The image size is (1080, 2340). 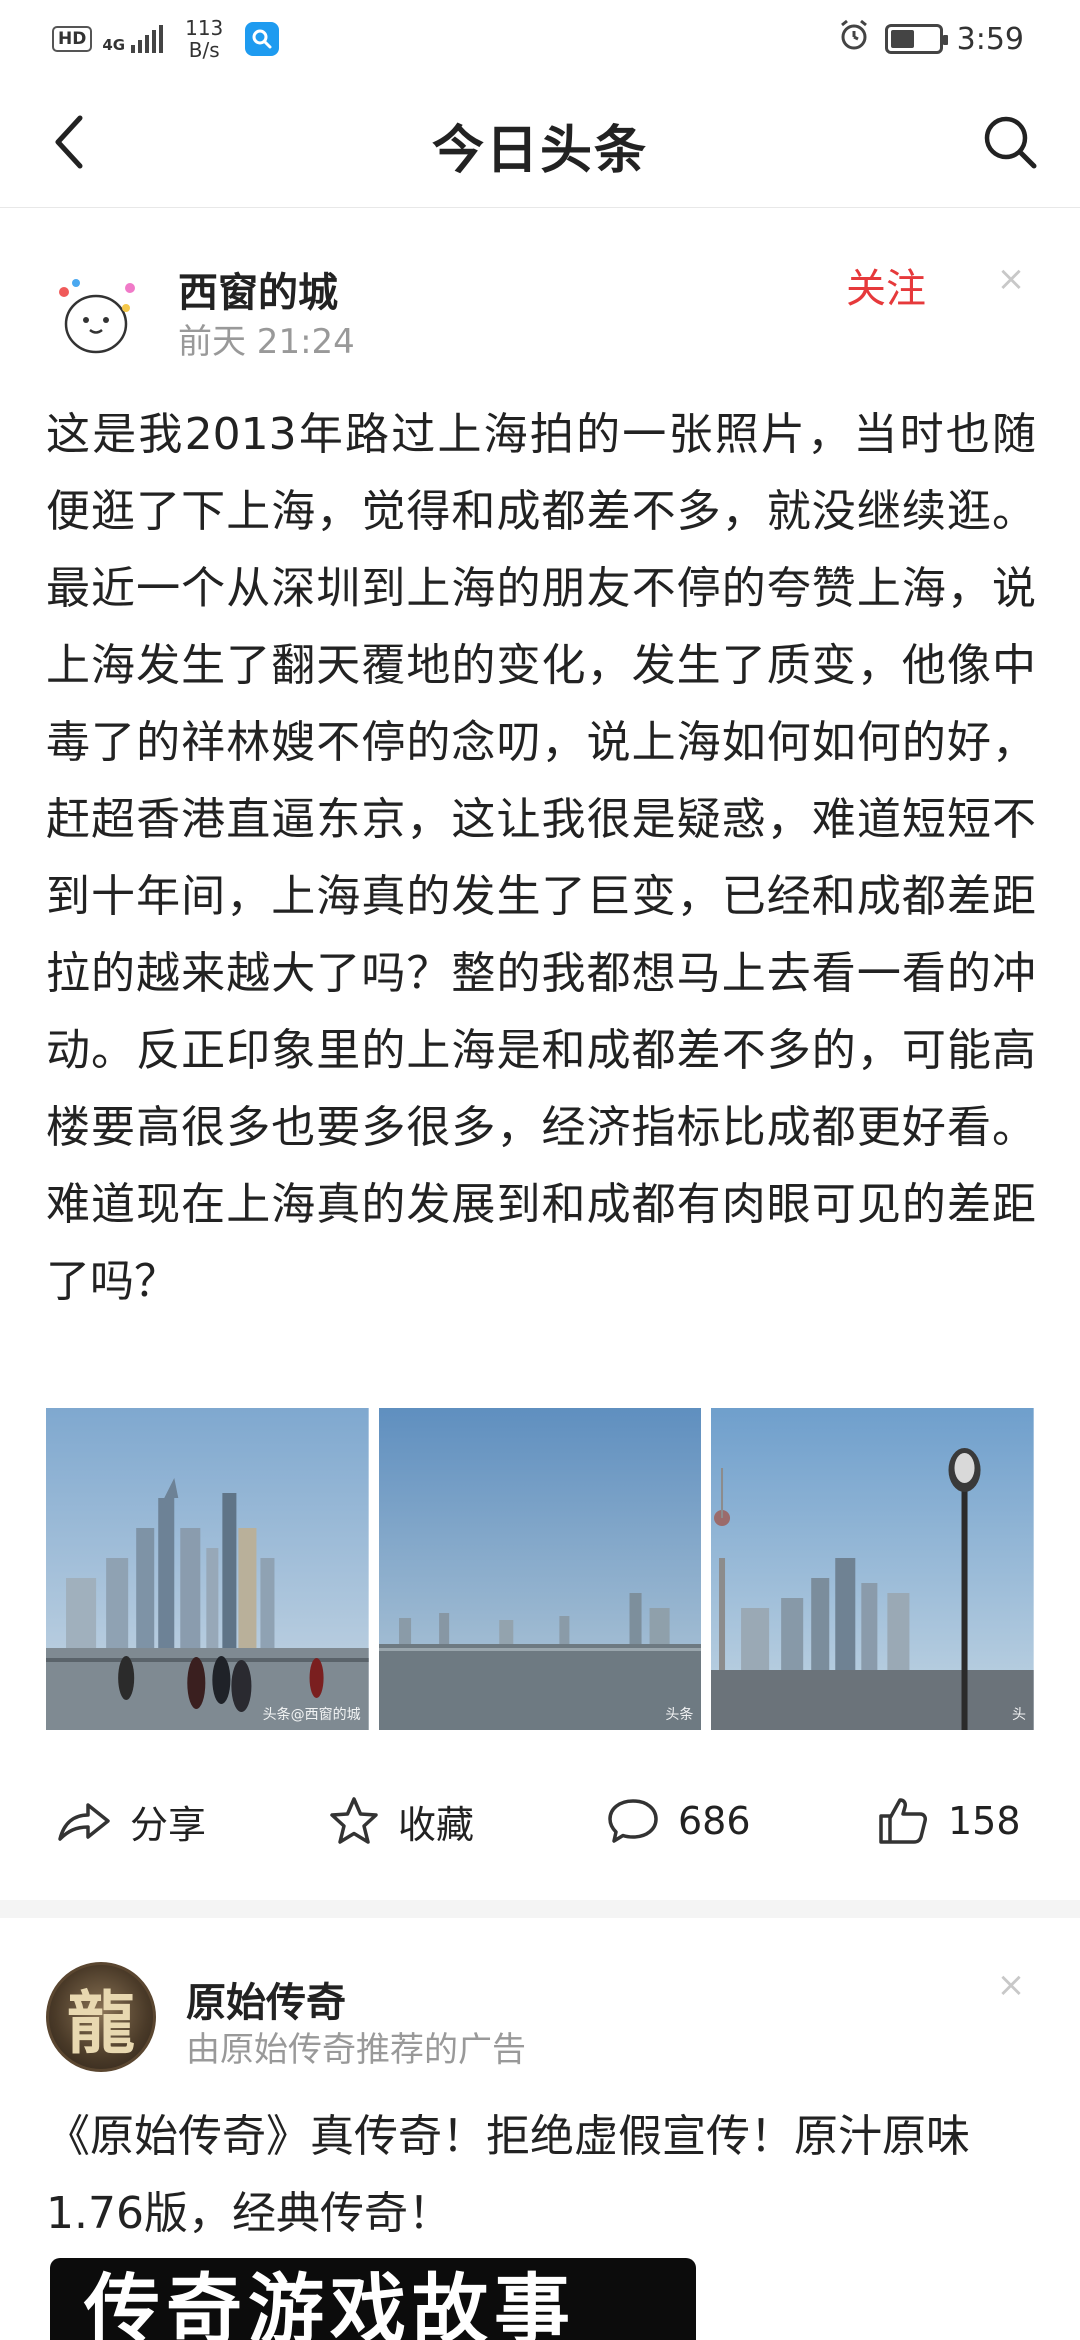 What do you see at coordinates (266, 1999) in the screenshot?
I see `ad-advertiser-name: 原始传奇` at bounding box center [266, 1999].